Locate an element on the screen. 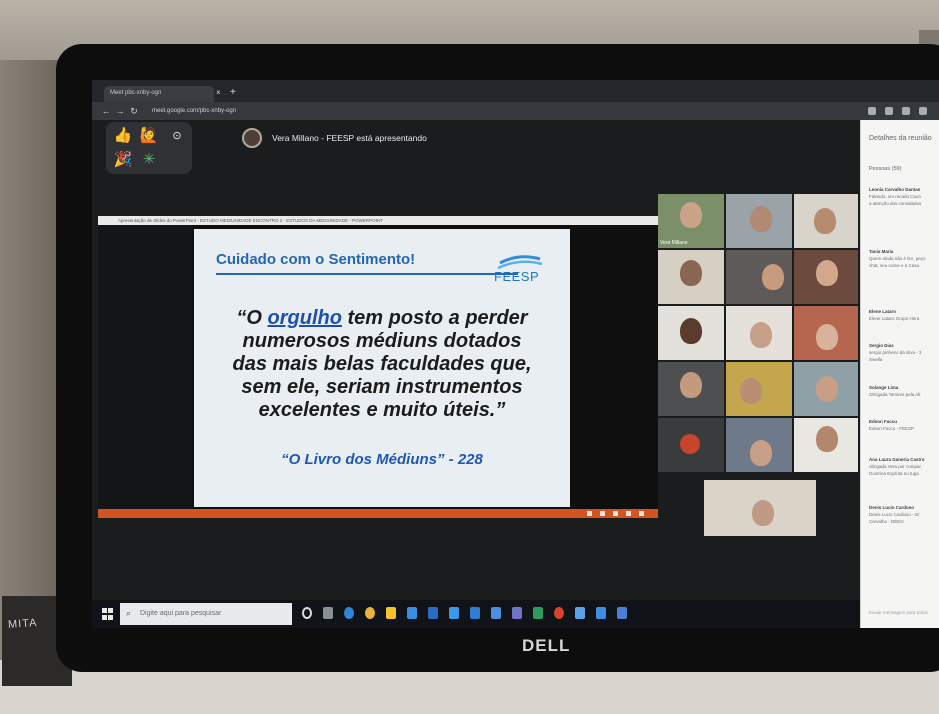 Image resolution: width=939 pixels, height=714 pixels. skype-icon is located at coordinates (601, 613).